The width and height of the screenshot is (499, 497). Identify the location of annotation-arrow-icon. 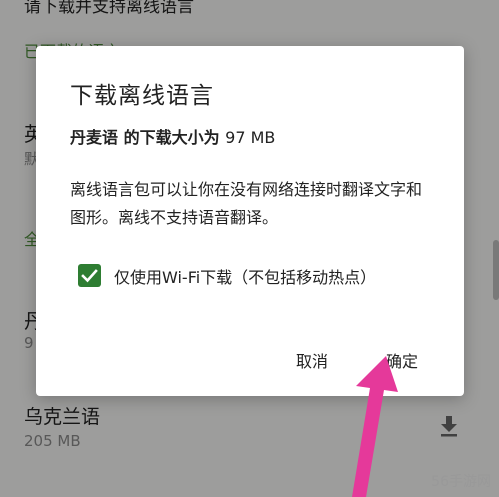
(375, 426).